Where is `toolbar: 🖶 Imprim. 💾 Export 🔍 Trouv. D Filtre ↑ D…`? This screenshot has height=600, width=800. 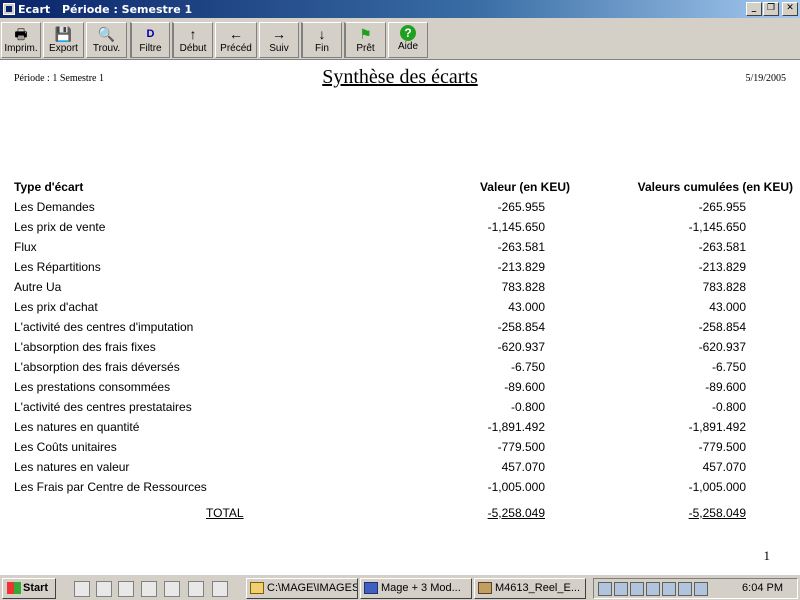
toolbar: 🖶 Imprim. 💾 Export 🔍 Trouv. D Filtre ↑ D… is located at coordinates (400, 39).